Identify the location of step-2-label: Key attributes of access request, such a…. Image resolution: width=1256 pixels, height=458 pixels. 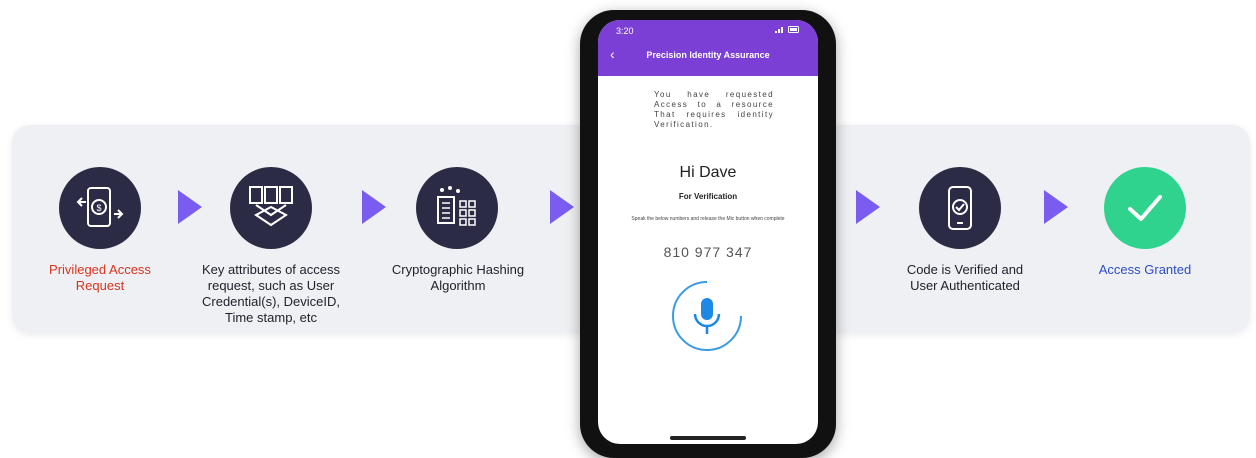
(270, 293).